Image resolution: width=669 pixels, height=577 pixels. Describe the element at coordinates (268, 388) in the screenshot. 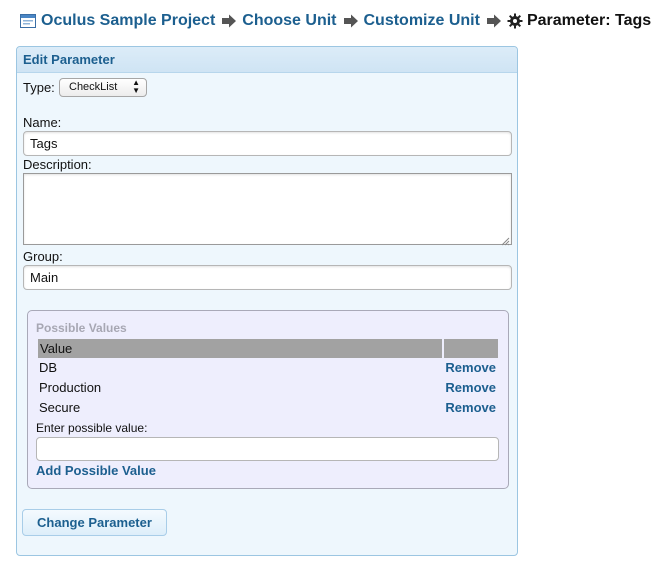

I see `table-row: Production Remove` at that location.